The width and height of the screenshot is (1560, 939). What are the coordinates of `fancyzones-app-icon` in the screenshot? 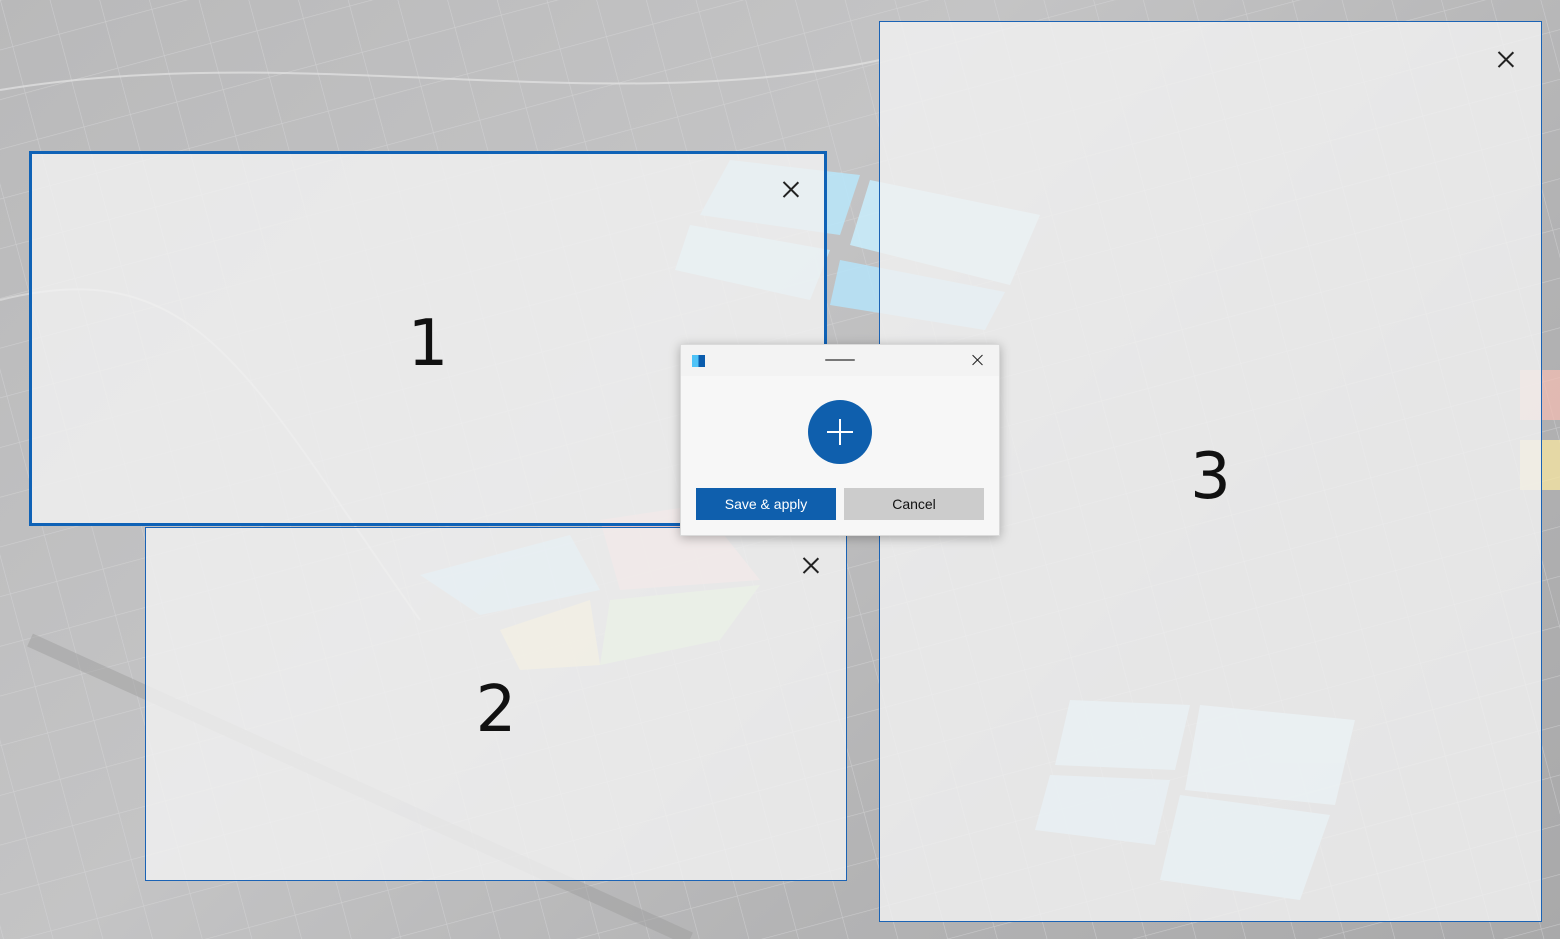 It's located at (698, 361).